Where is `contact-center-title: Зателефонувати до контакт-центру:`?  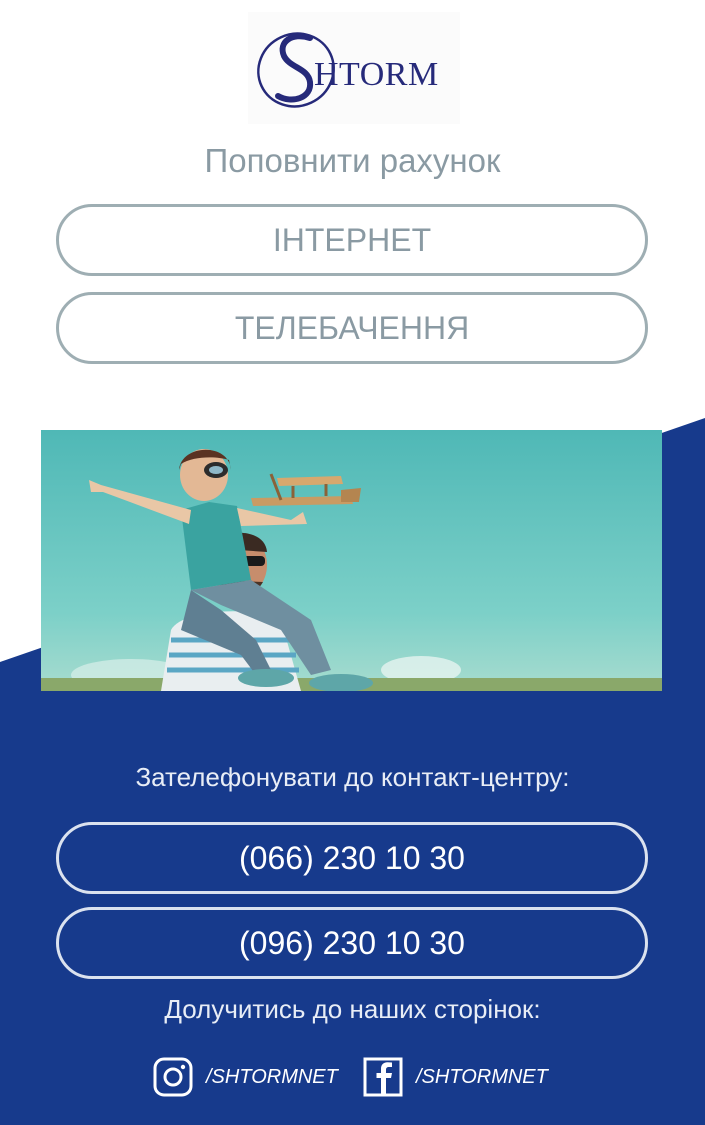
contact-center-title: Зателефонувати до контакт-центру: is located at coordinates (352, 777).